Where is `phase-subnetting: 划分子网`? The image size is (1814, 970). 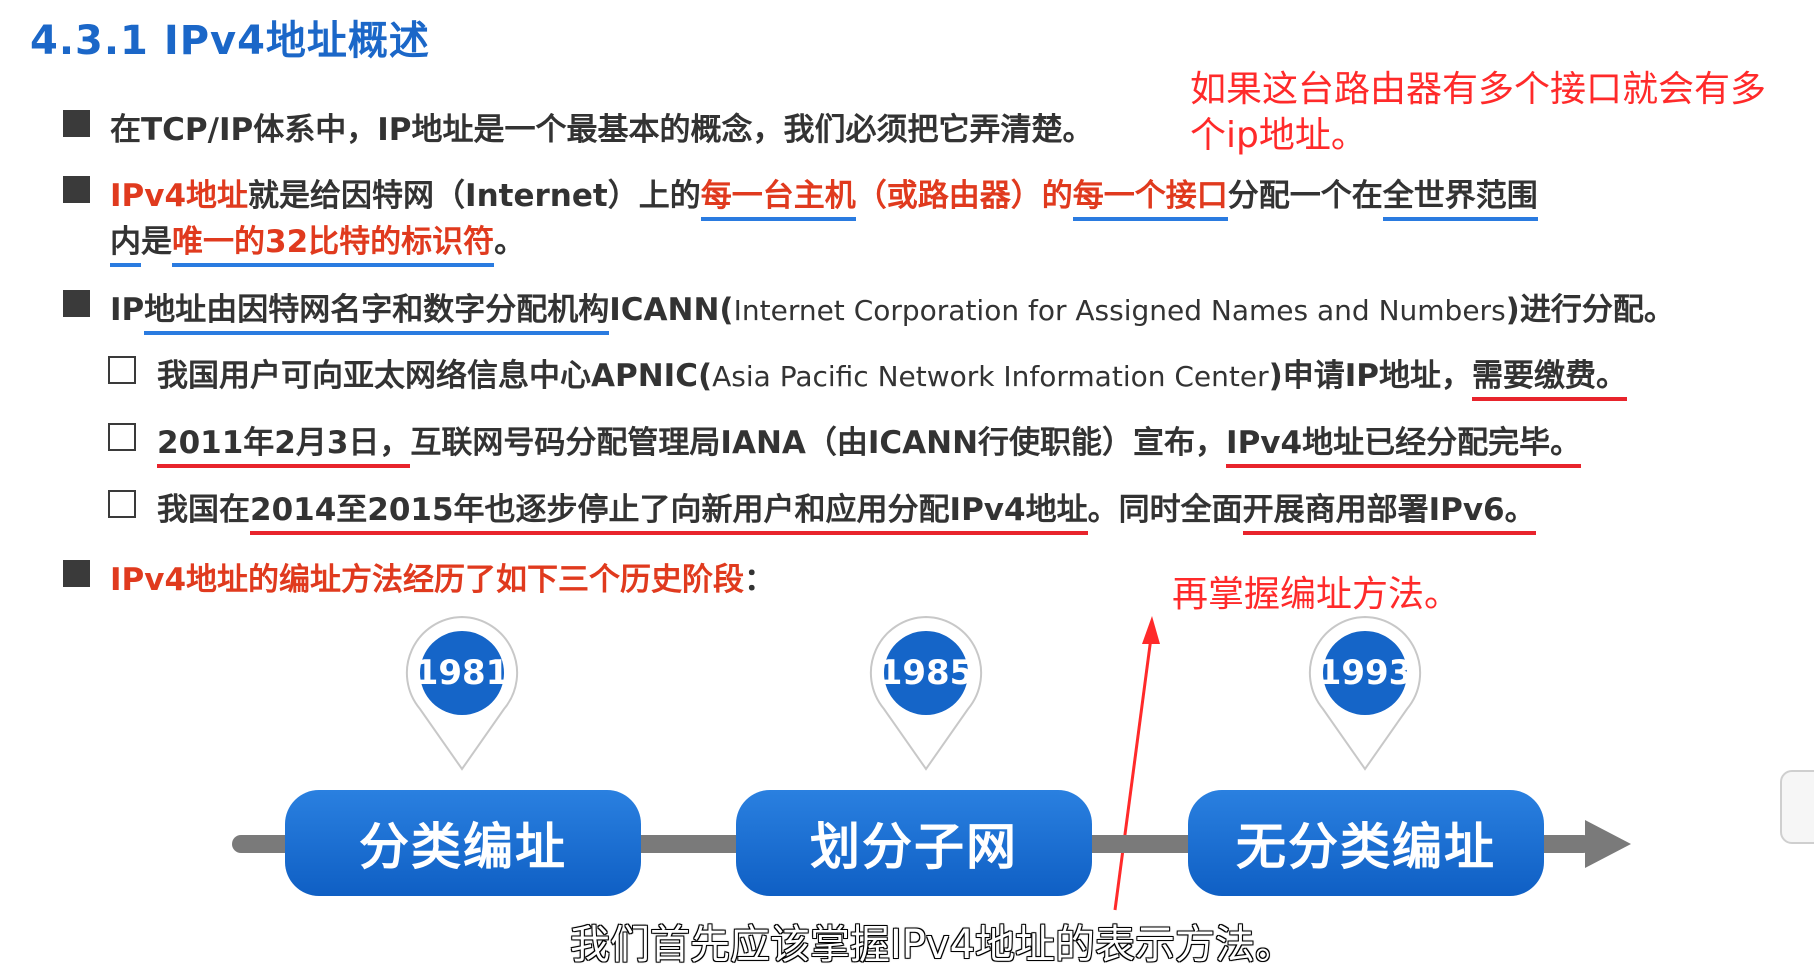 phase-subnetting: 划分子网 is located at coordinates (914, 843).